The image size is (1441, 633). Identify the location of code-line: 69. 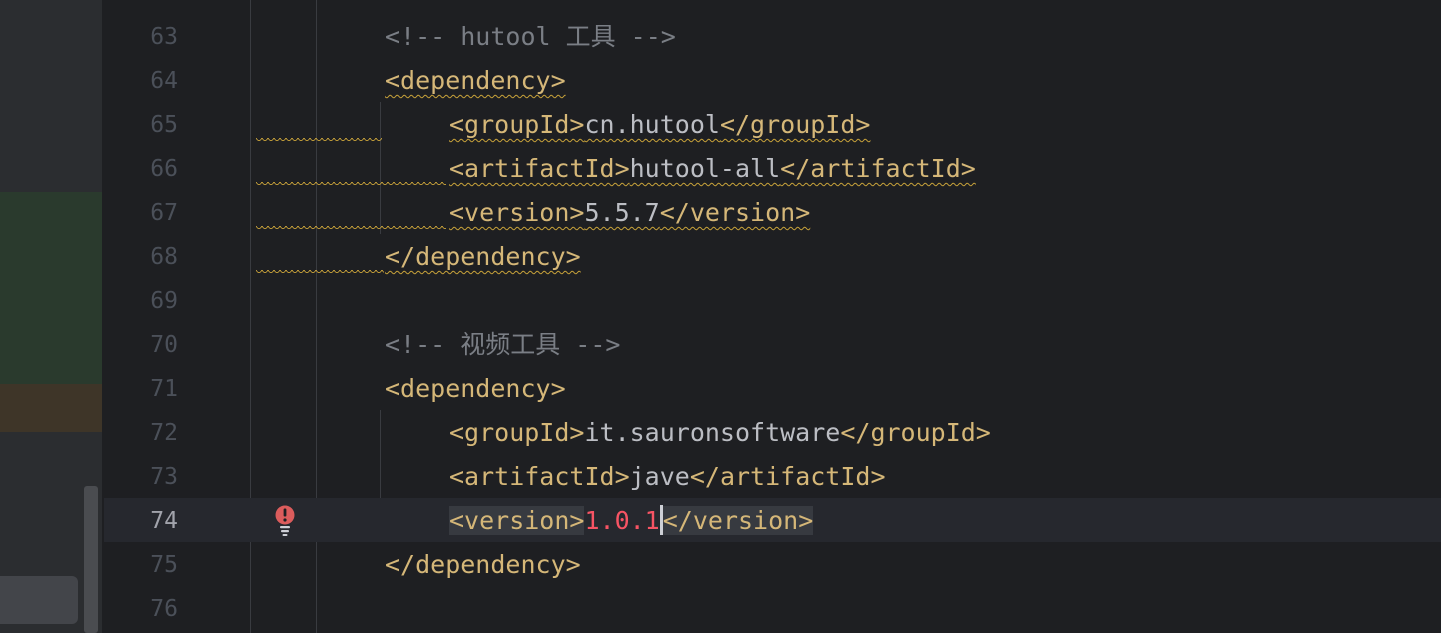
(772, 301).